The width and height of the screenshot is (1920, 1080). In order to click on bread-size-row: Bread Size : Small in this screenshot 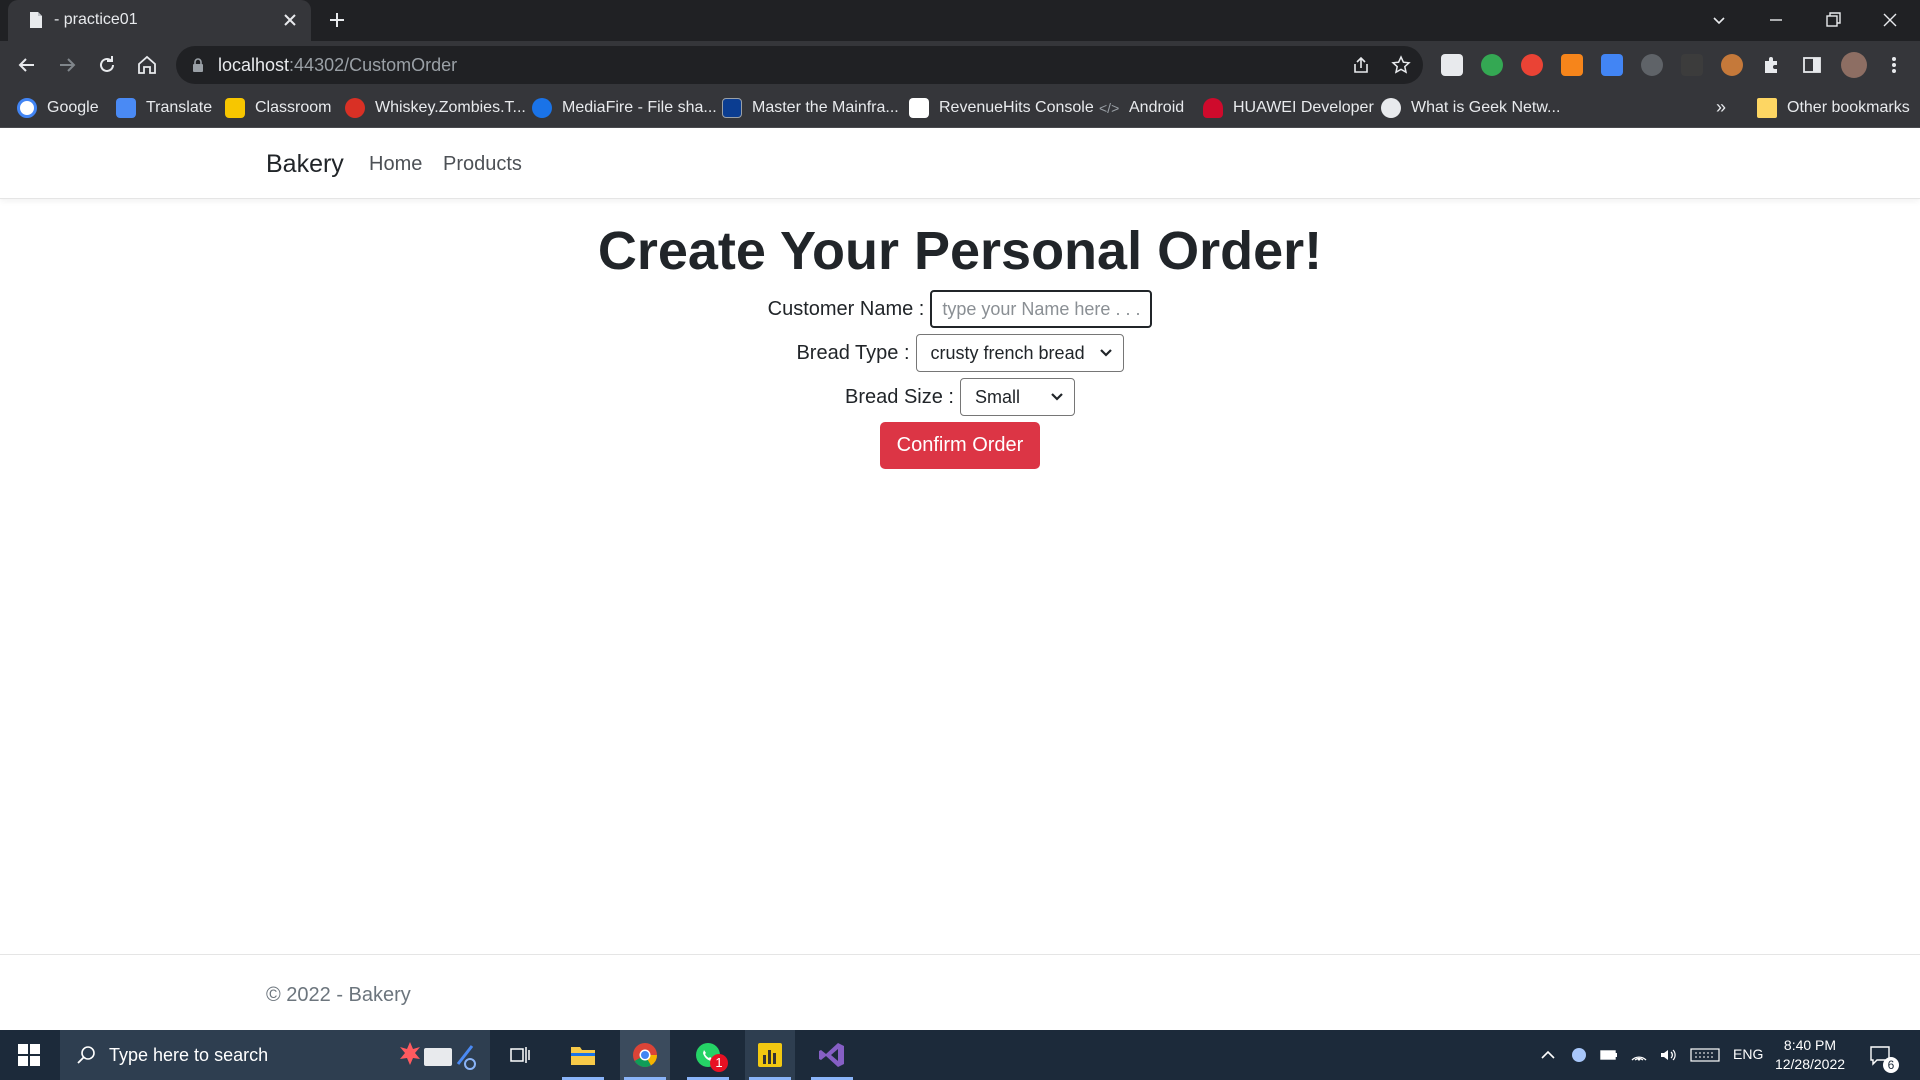, I will do `click(960, 397)`.